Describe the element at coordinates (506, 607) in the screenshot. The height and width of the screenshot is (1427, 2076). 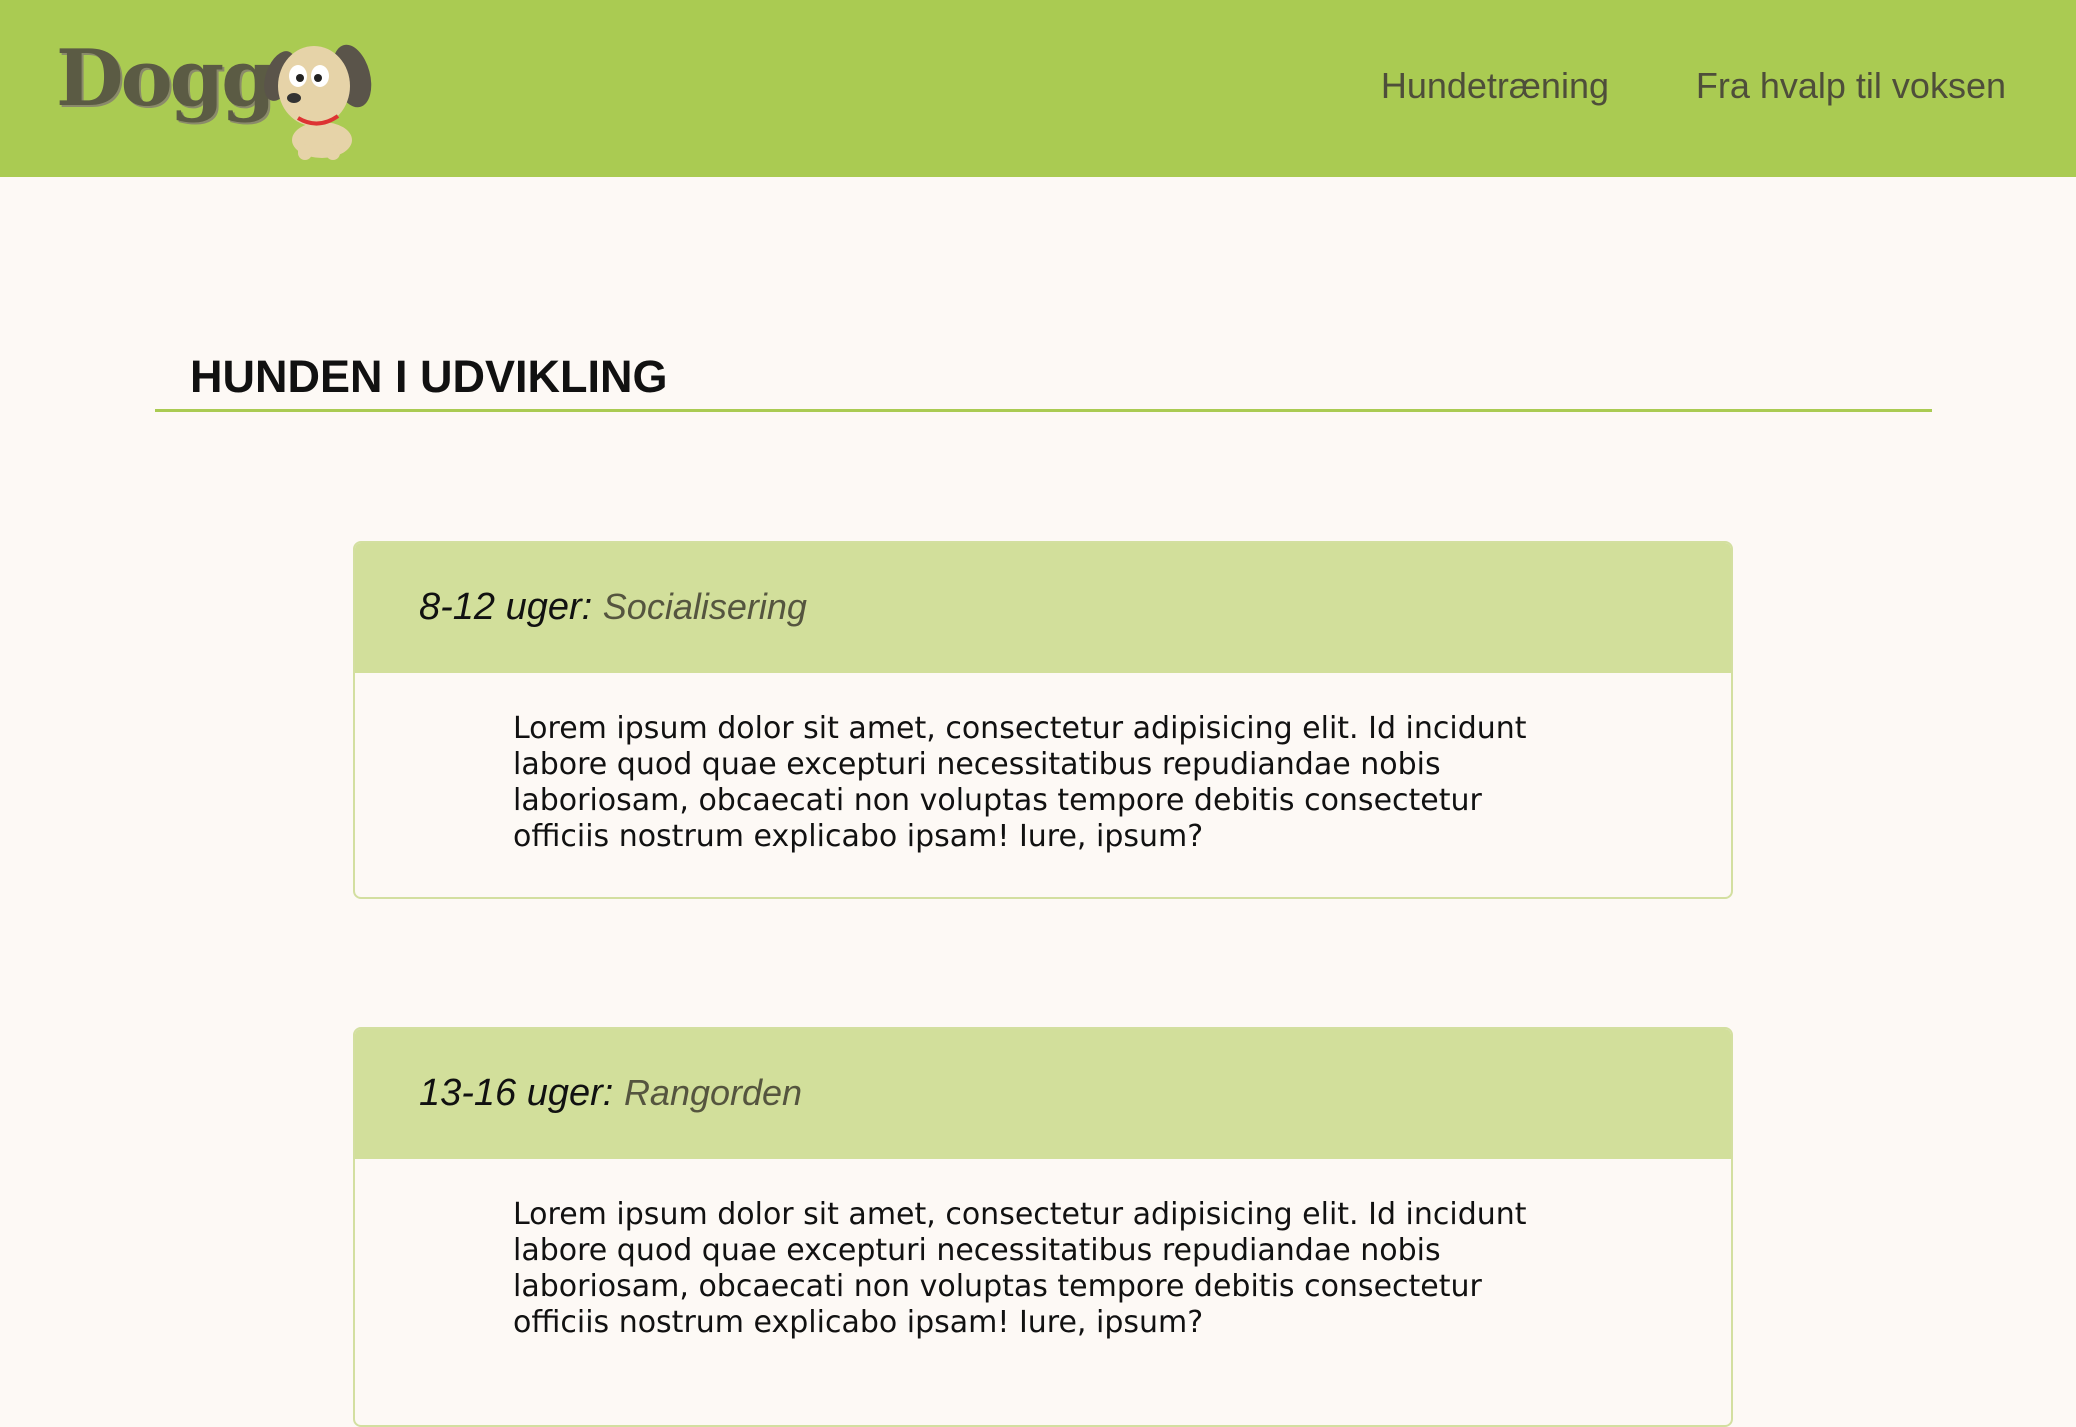
I see `card-age-range: 8-12 uger:` at that location.